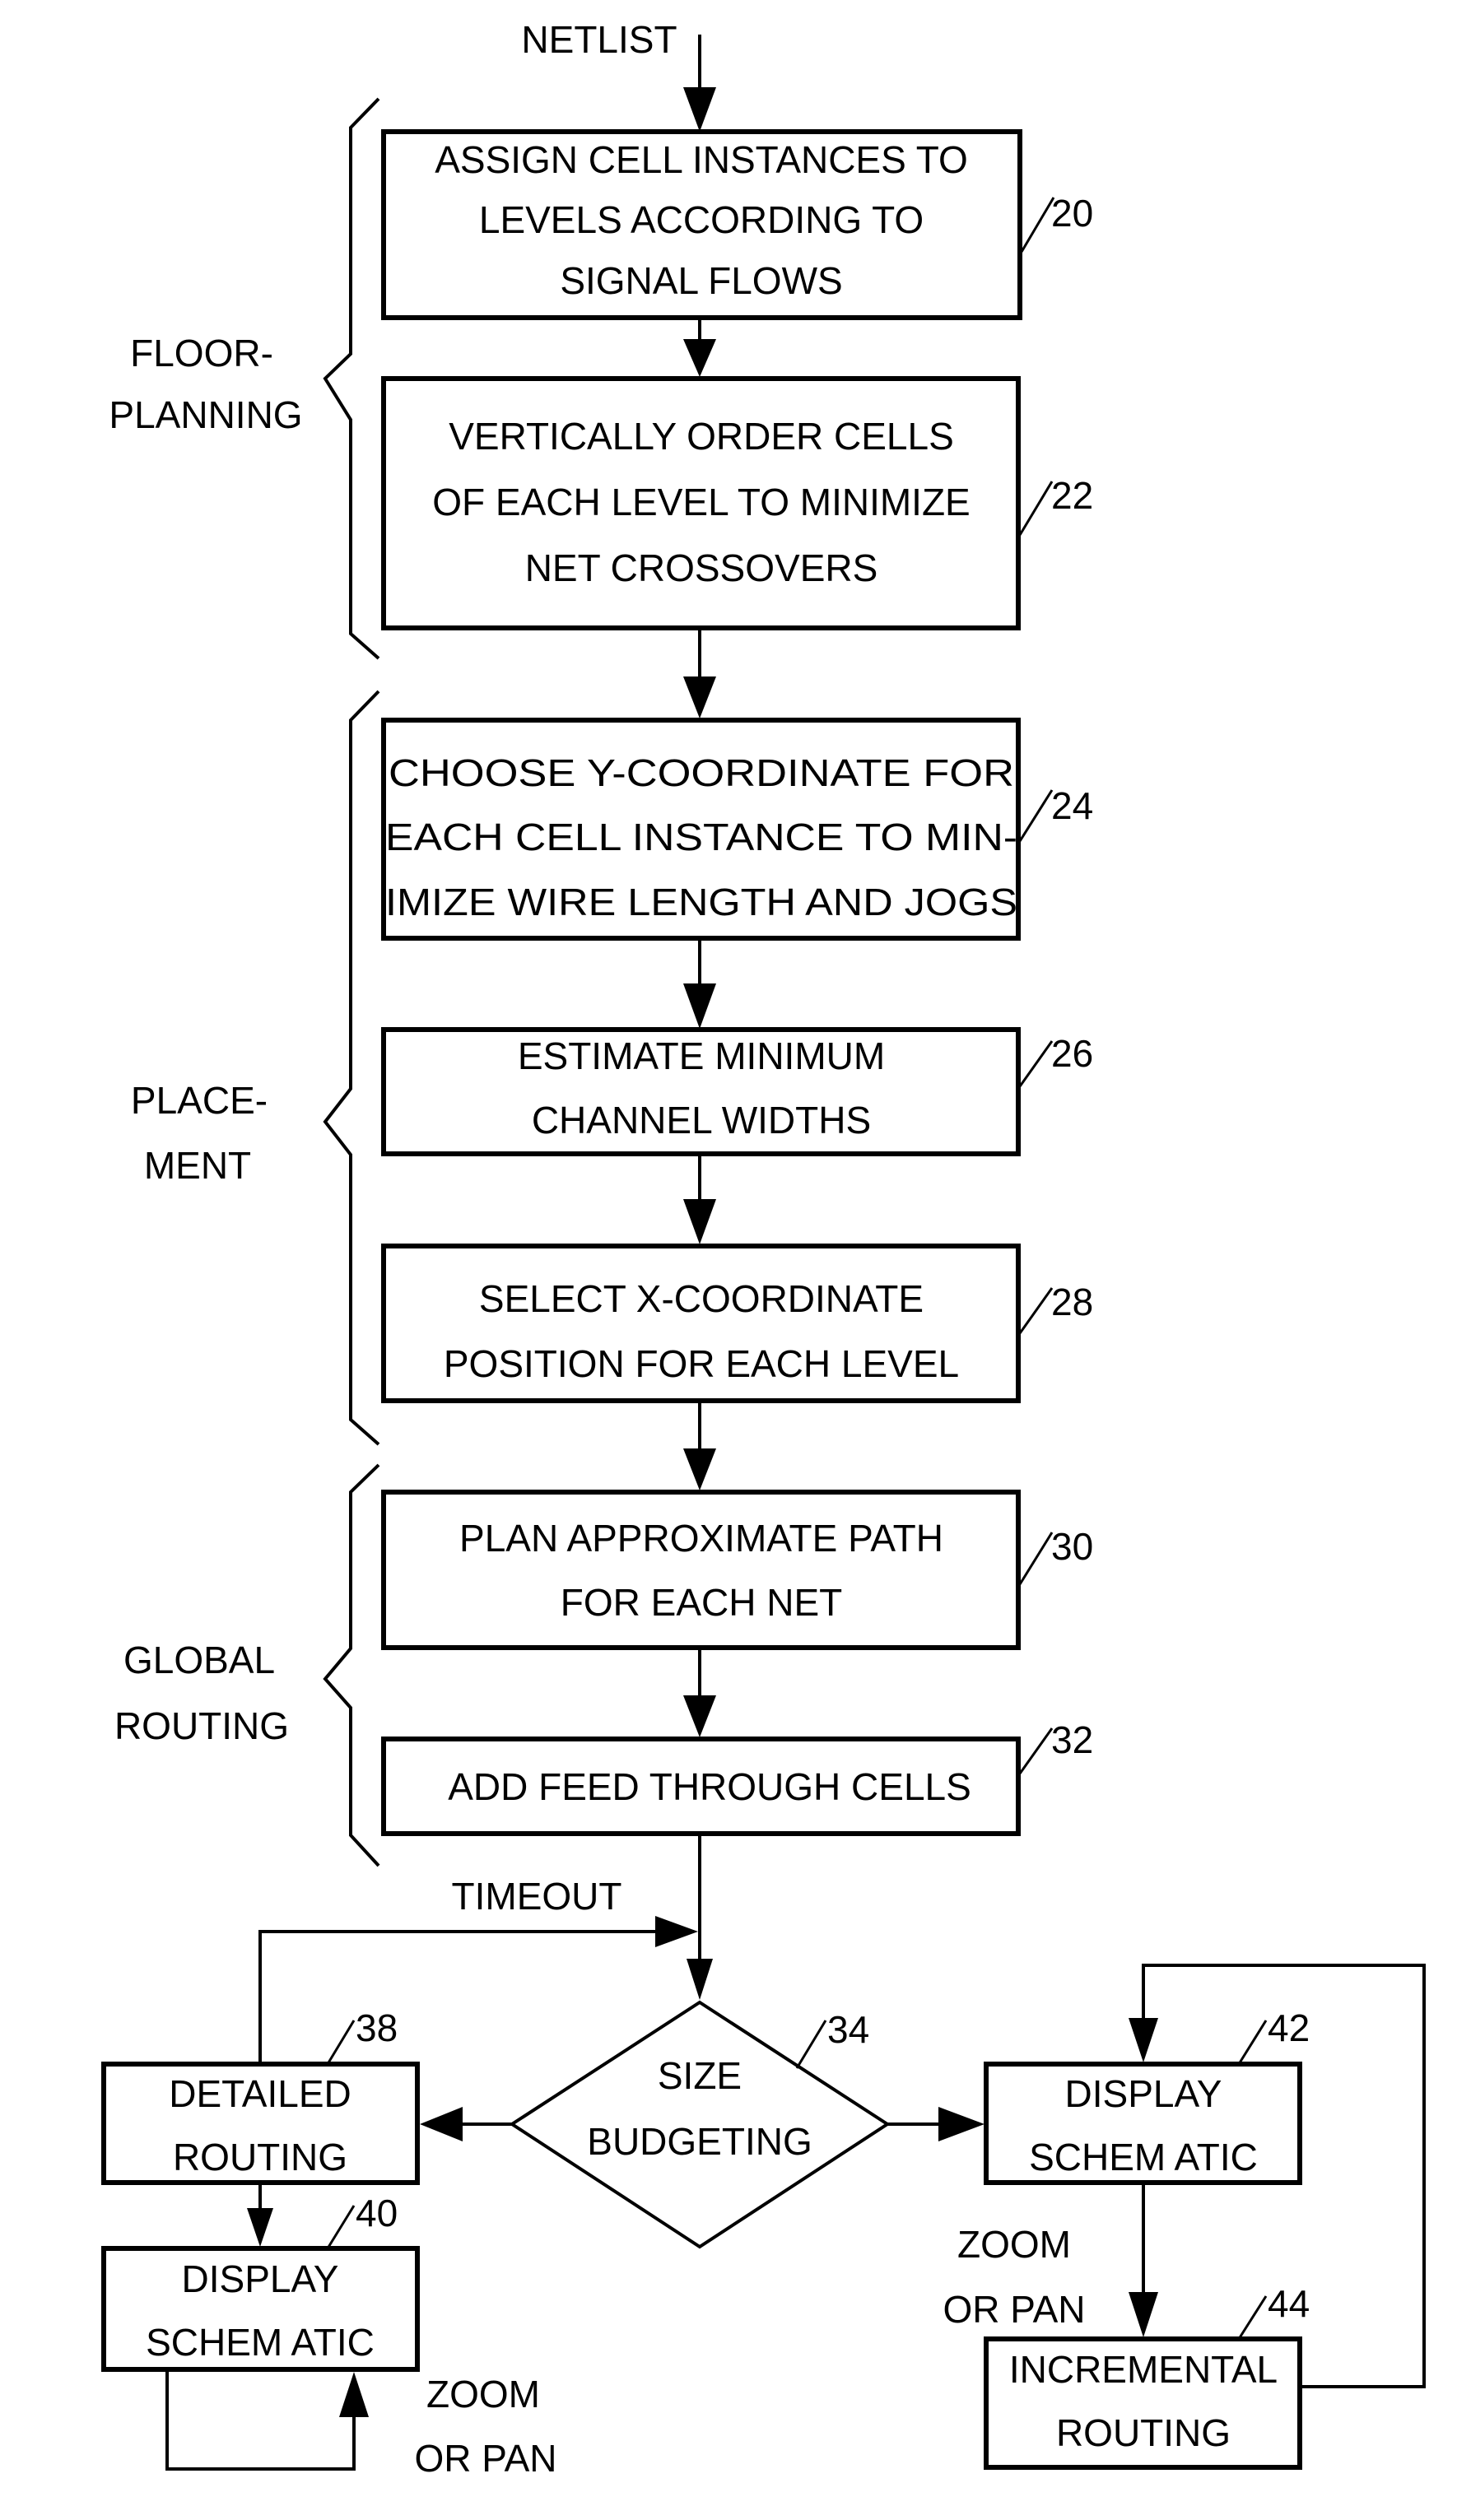 The height and width of the screenshot is (2520, 1457). Describe the element at coordinates (260, 2309) in the screenshot. I see `step-40: DISPLAY SCHEM ATIC` at that location.